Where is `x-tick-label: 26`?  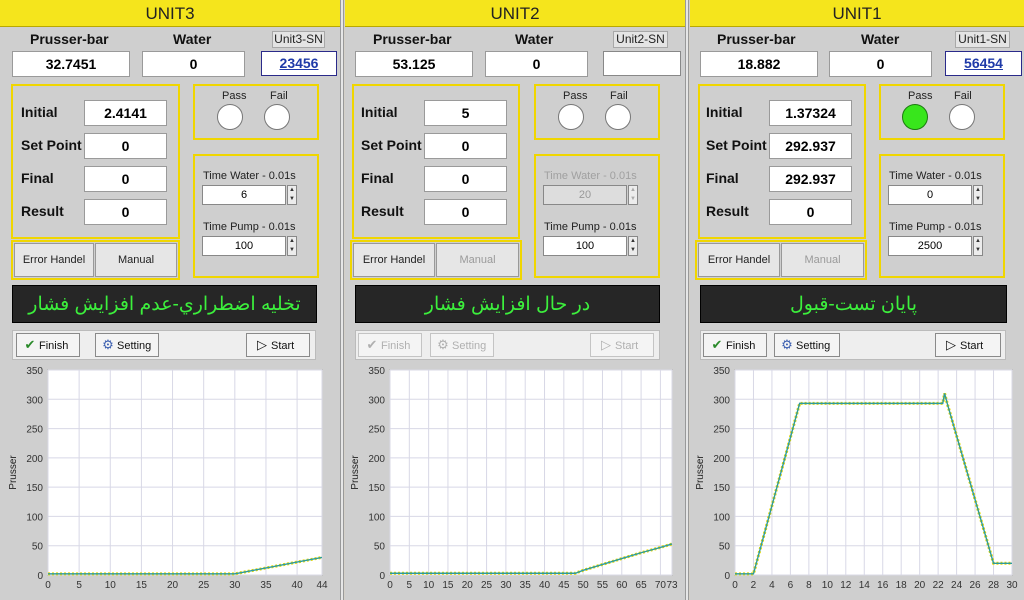 x-tick-label: 26 is located at coordinates (976, 585).